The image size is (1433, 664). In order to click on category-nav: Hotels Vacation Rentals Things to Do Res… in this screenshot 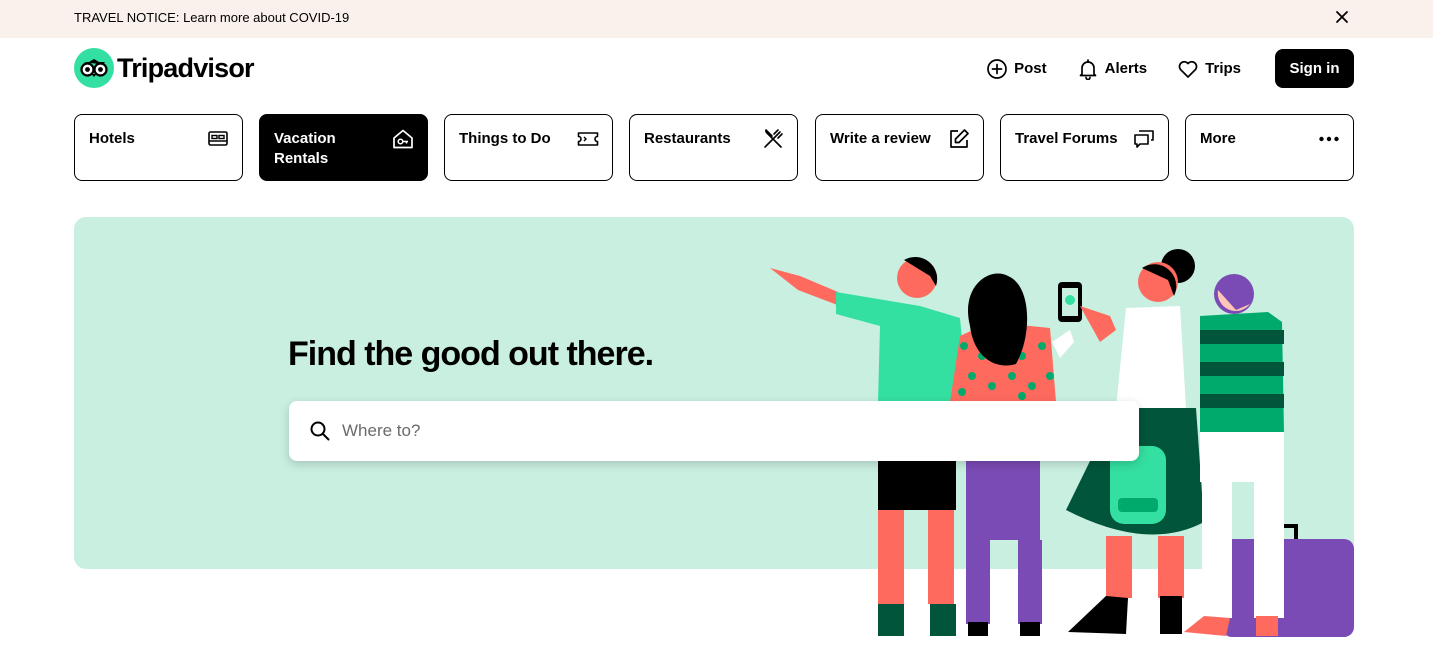, I will do `click(714, 147)`.